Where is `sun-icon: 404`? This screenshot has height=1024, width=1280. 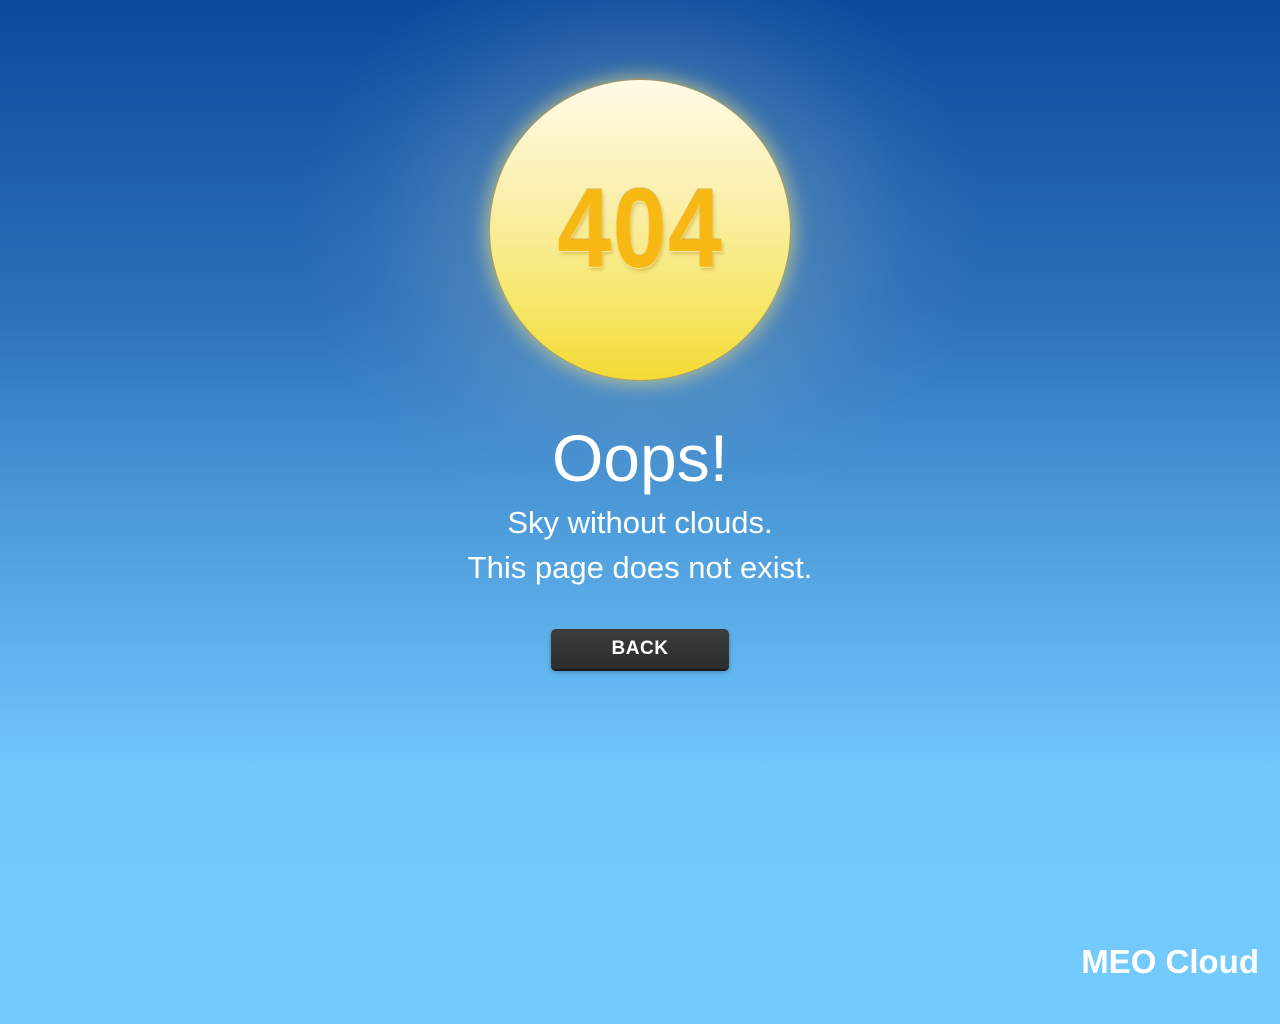
sun-icon: 404 is located at coordinates (640, 230).